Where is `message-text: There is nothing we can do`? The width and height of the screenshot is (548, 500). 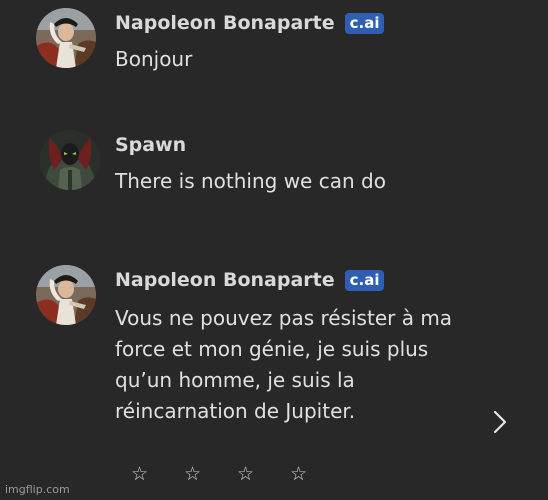
message-text: There is nothing we can do is located at coordinates (250, 181).